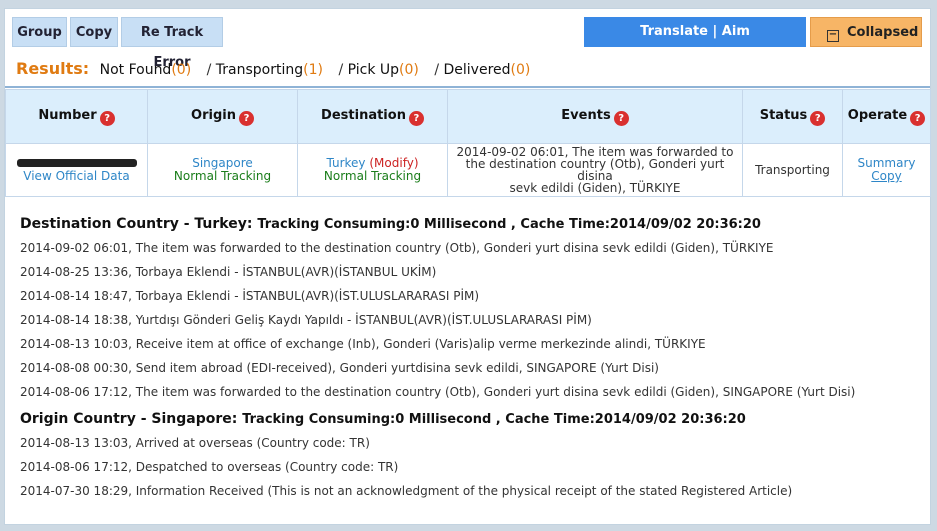 This screenshot has width=937, height=531. What do you see at coordinates (595, 116) in the screenshot?
I see `col-events: Events?` at bounding box center [595, 116].